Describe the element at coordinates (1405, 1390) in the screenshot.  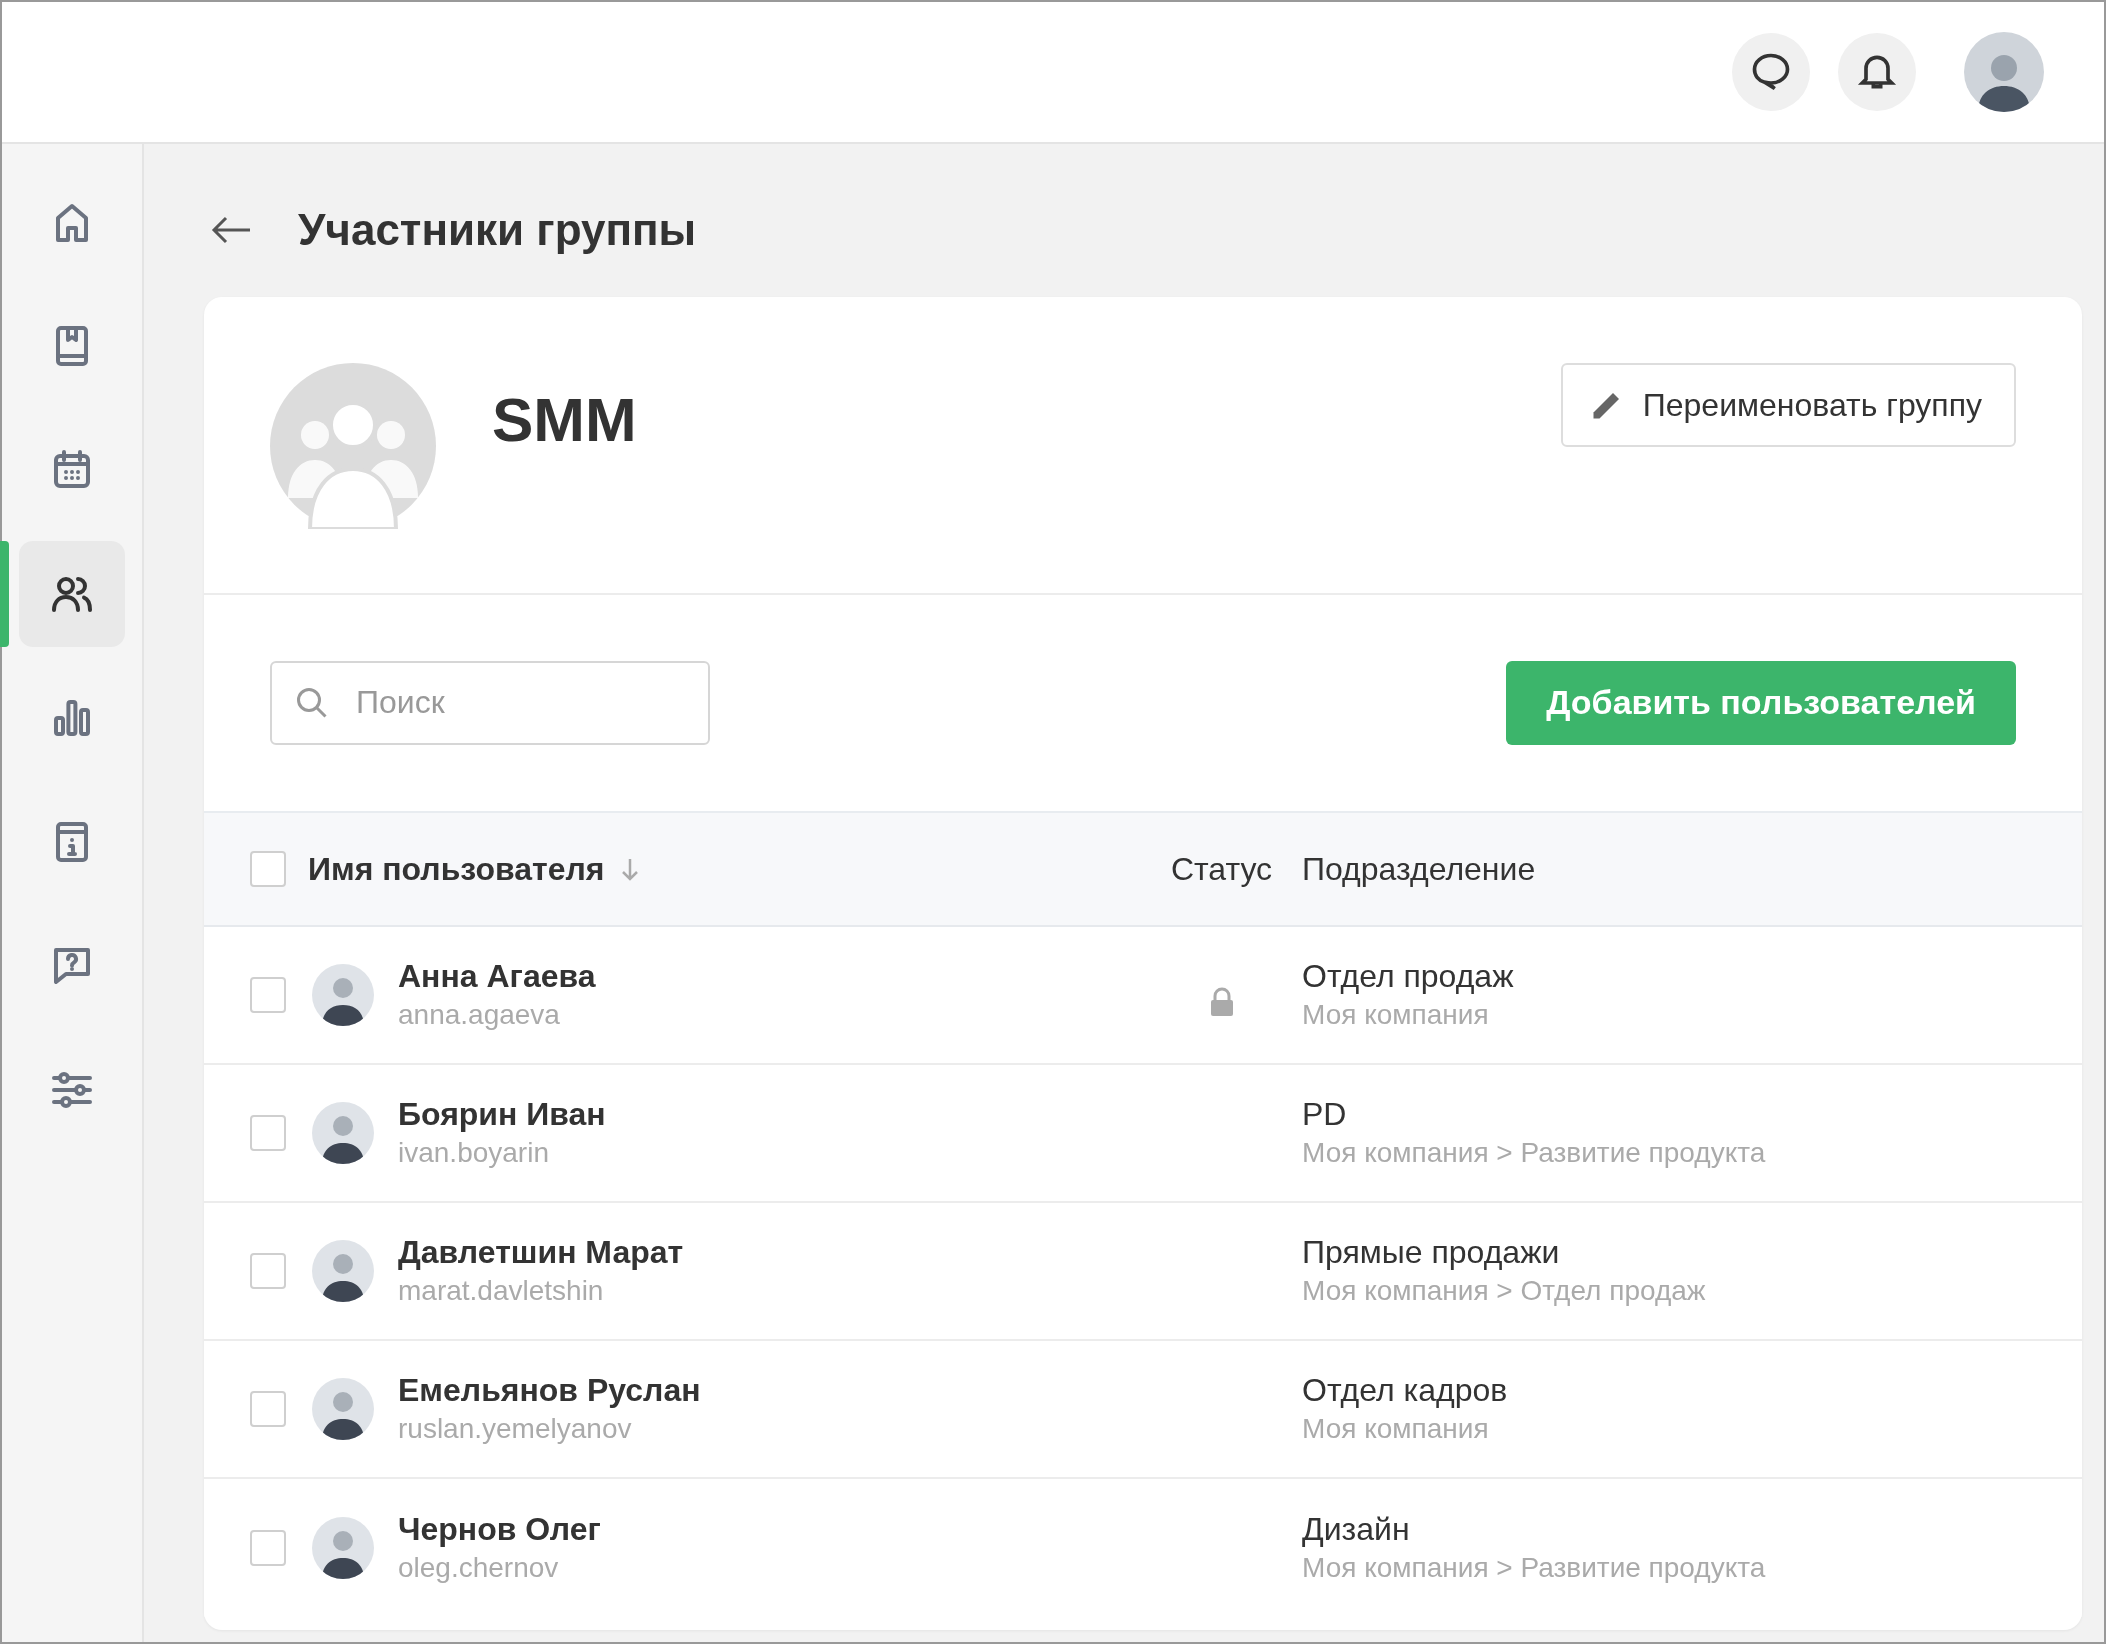
I see `department-name: Отдел кадров` at that location.